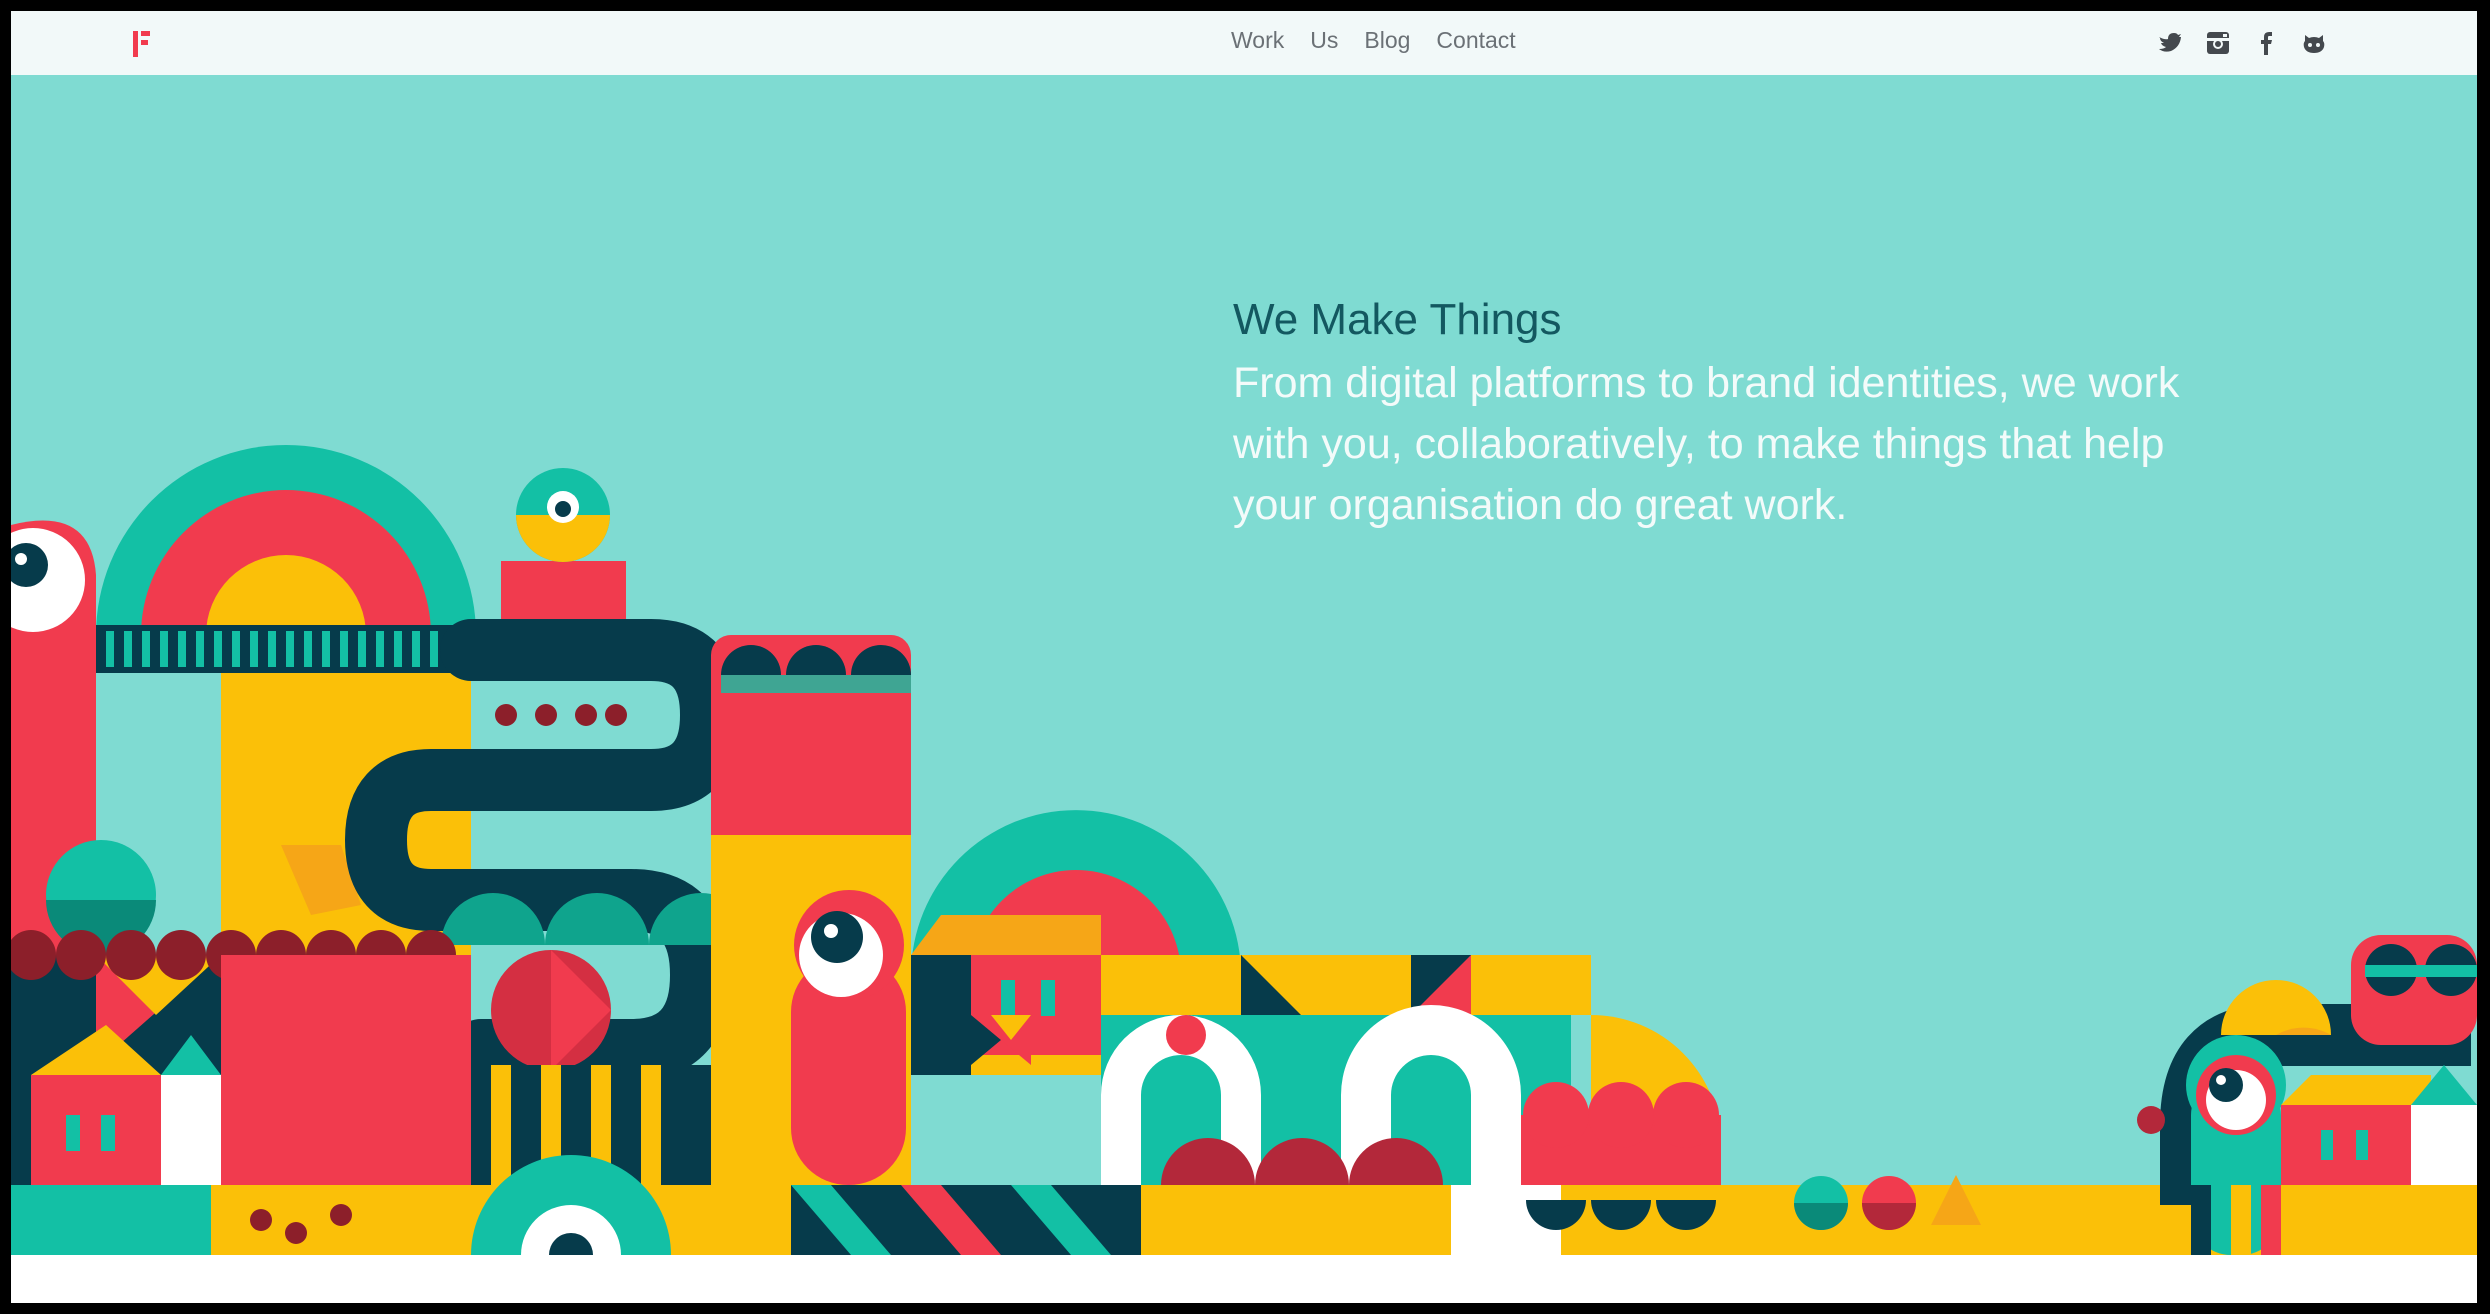 Image resolution: width=2490 pixels, height=1314 pixels. What do you see at coordinates (141, 43) in the screenshot?
I see `logo-icon` at bounding box center [141, 43].